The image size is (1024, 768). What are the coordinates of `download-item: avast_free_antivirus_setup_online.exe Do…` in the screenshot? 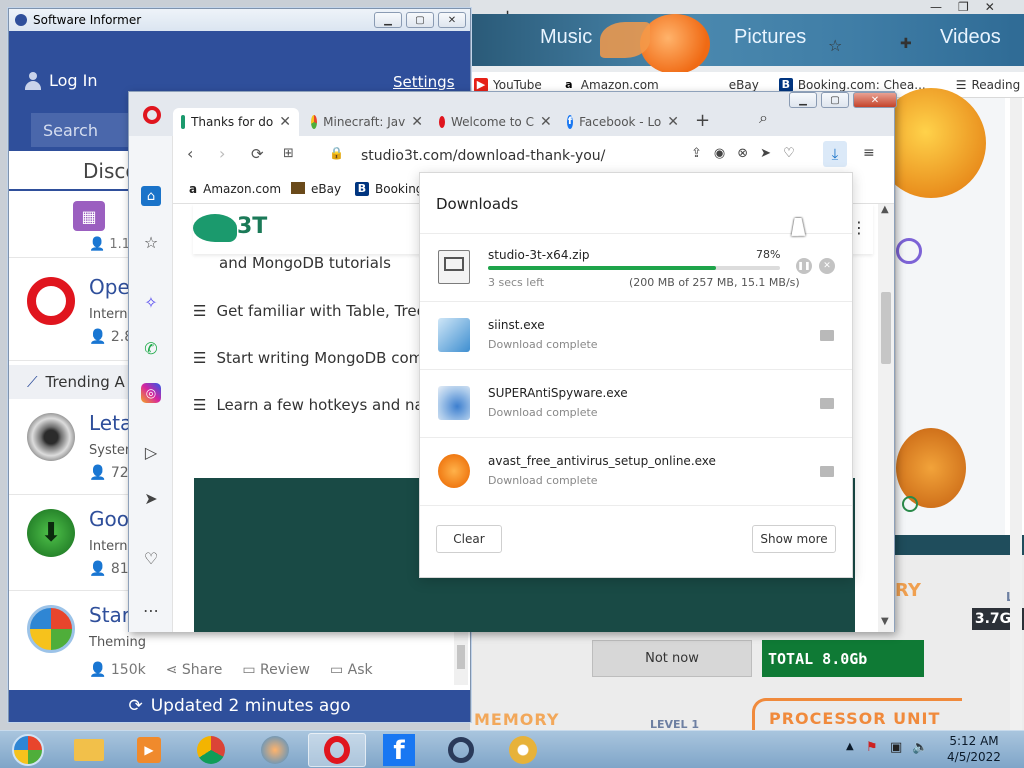 It's located at (636, 471).